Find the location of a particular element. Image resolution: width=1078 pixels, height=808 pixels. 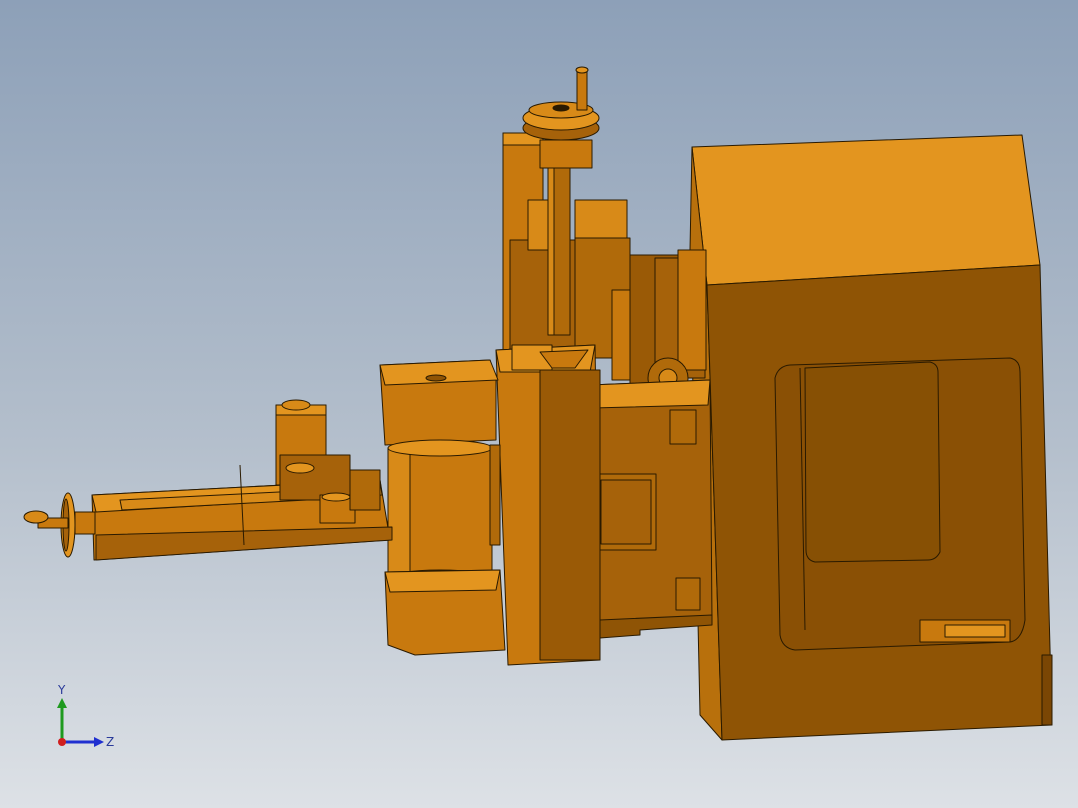

x-axis-point is located at coordinates (62, 742).